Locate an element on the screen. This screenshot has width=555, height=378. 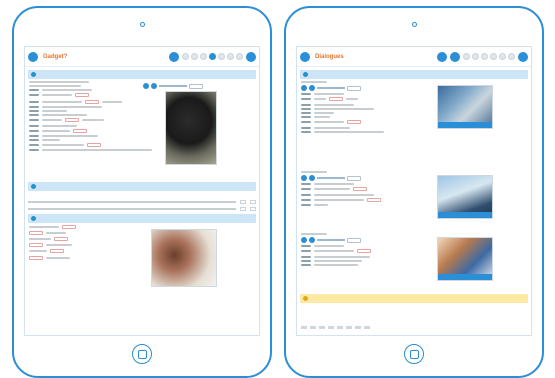
couple-photo is located at coordinates (184, 257).